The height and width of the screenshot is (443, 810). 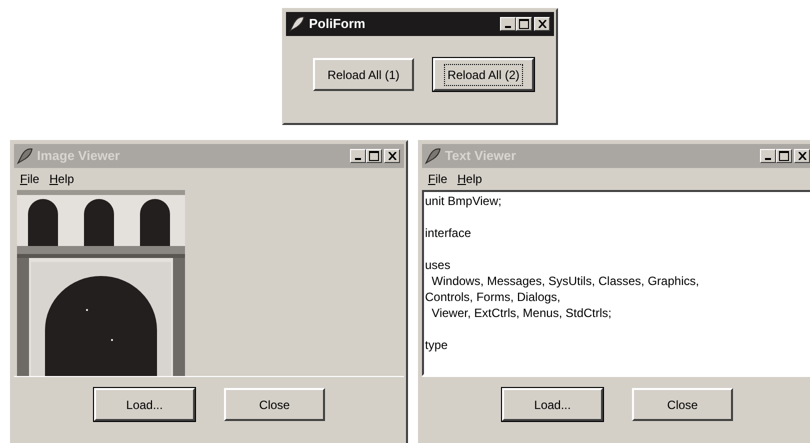 What do you see at coordinates (337, 24) in the screenshot?
I see `window-title: PoliForm` at bounding box center [337, 24].